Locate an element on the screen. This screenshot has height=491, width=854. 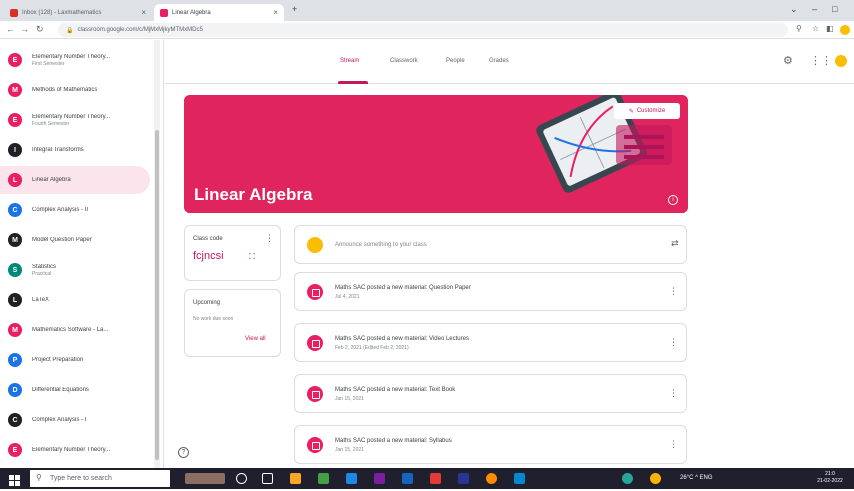
lock-icon: 🔒 is located at coordinates (70, 30).